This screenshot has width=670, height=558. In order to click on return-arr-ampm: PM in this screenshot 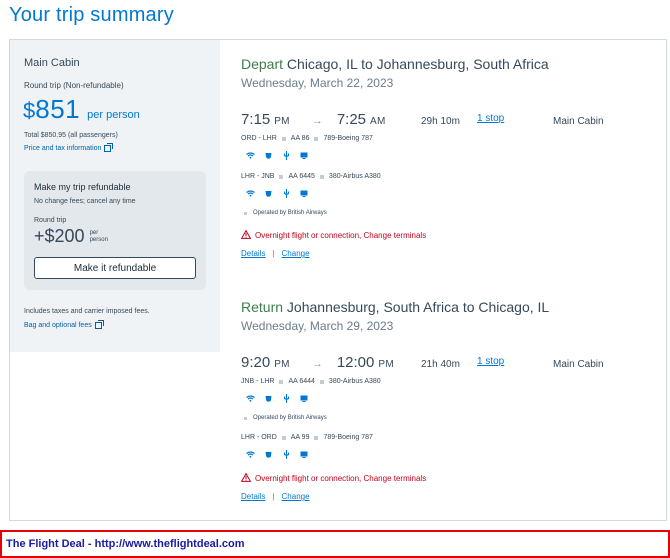, I will do `click(386, 364)`.